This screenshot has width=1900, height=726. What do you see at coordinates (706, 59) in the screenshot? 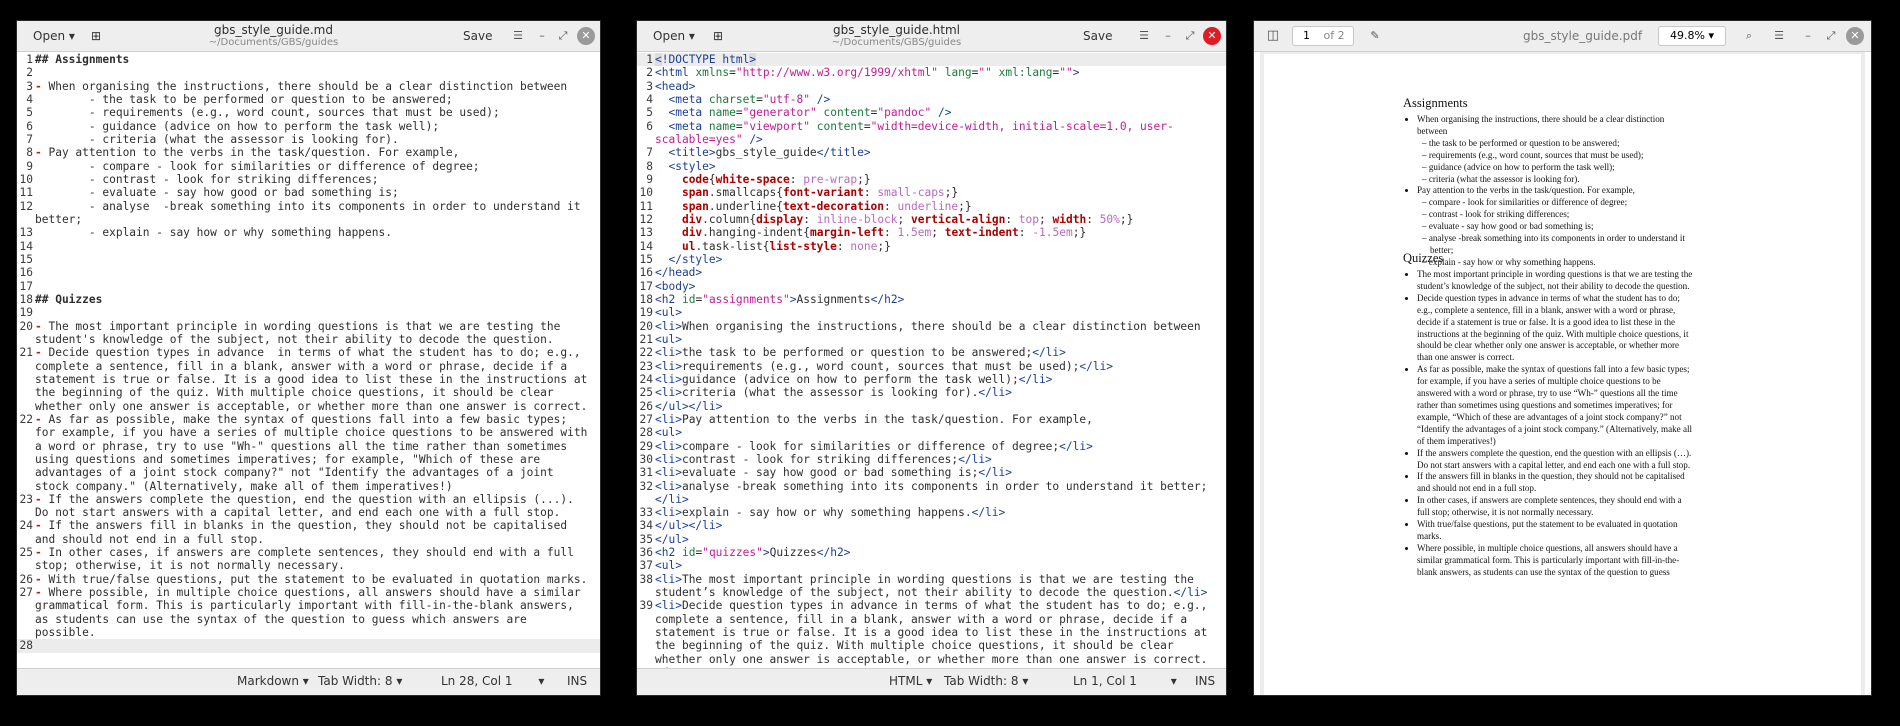
I see `line-text: <!DOCTYPE html>` at bounding box center [706, 59].